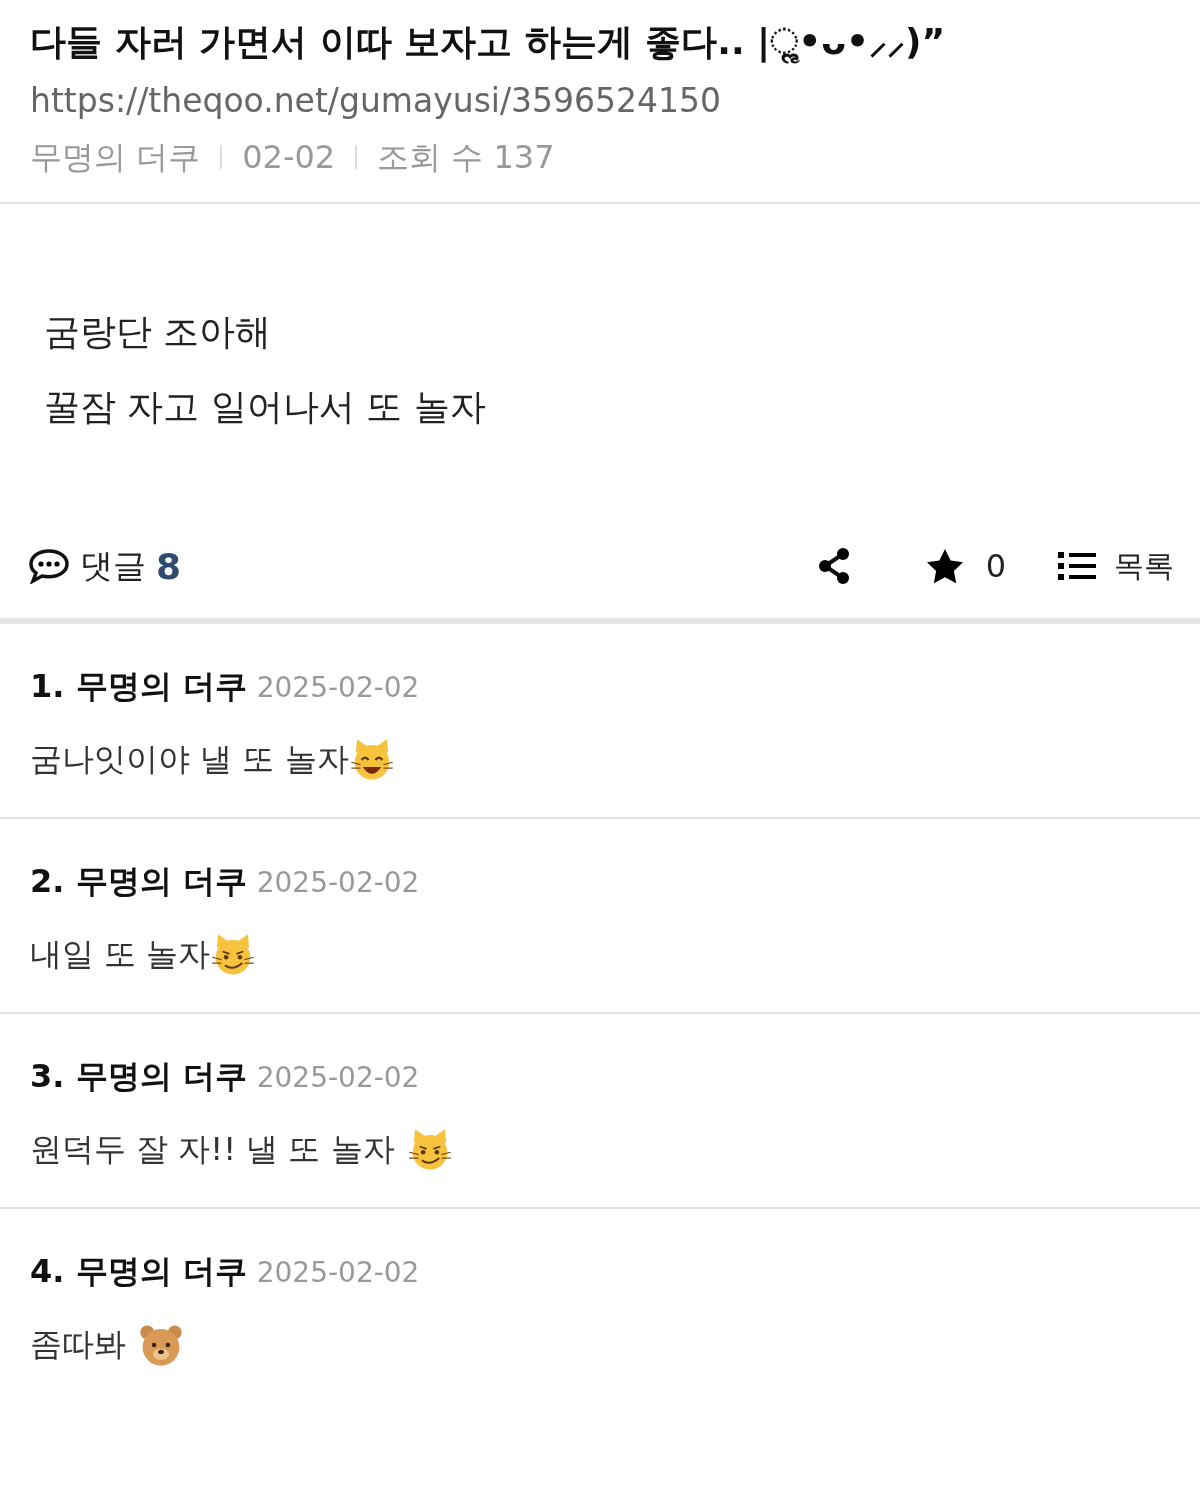 The image size is (1200, 1506). I want to click on comment-author: 1. 무명의 더쿠, so click(138, 686).